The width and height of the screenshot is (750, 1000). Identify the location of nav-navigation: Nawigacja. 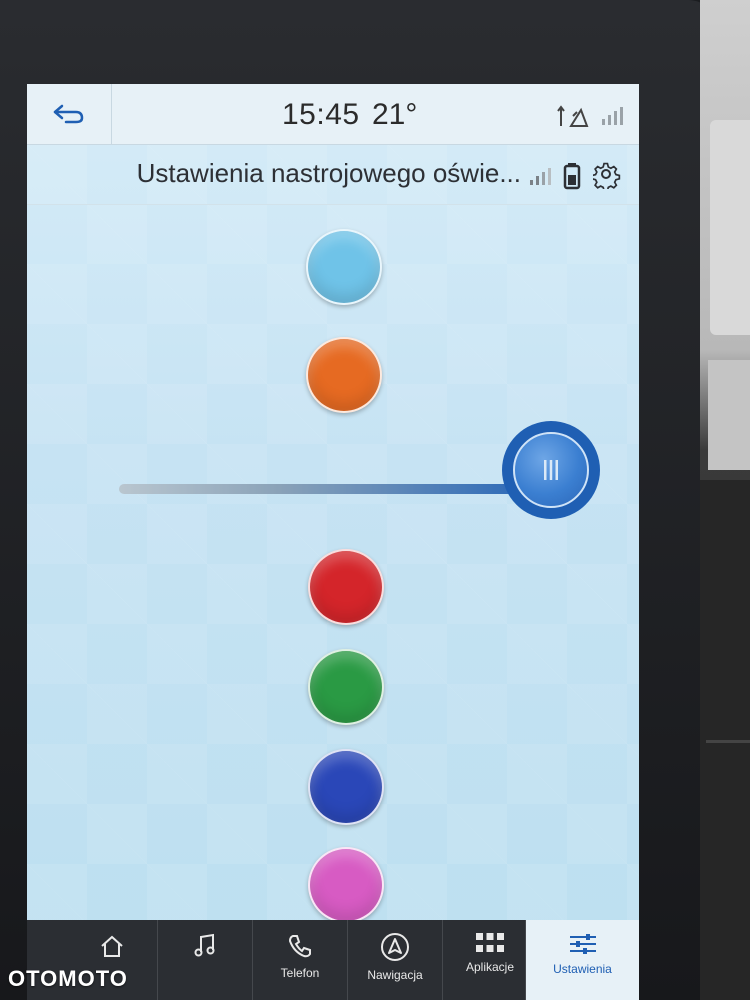
(394, 960).